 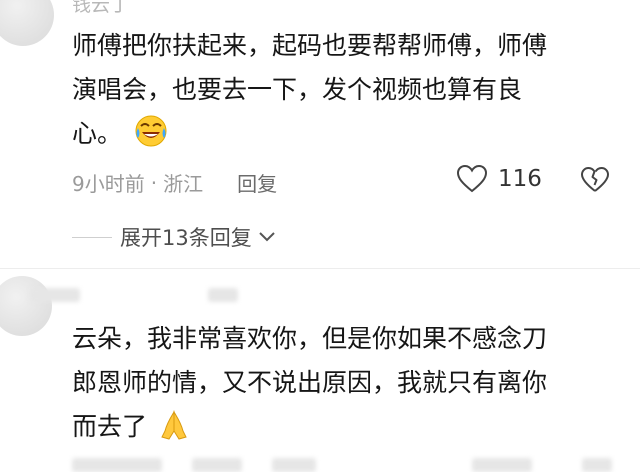 What do you see at coordinates (320, 268) in the screenshot?
I see `comment-divider` at bounding box center [320, 268].